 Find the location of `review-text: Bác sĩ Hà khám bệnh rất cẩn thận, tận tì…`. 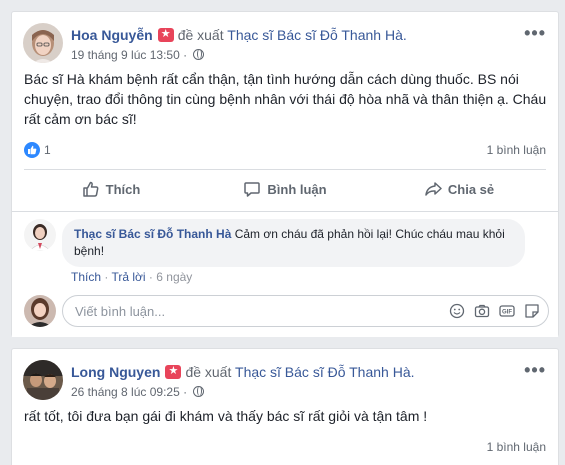

review-text: Bác sĩ Hà khám bệnh rất cẩn thận, tận tì… is located at coordinates (285, 99).